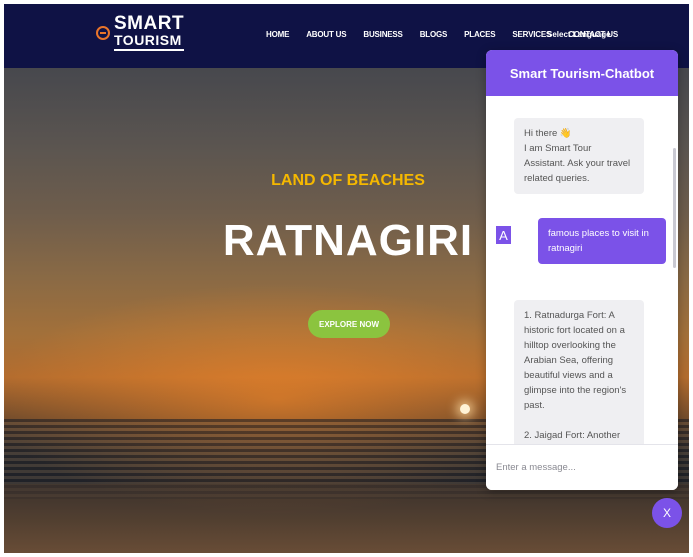 The width and height of the screenshot is (693, 557). Describe the element at coordinates (503, 235) in the screenshot. I see `bot-avatar: A` at that location.